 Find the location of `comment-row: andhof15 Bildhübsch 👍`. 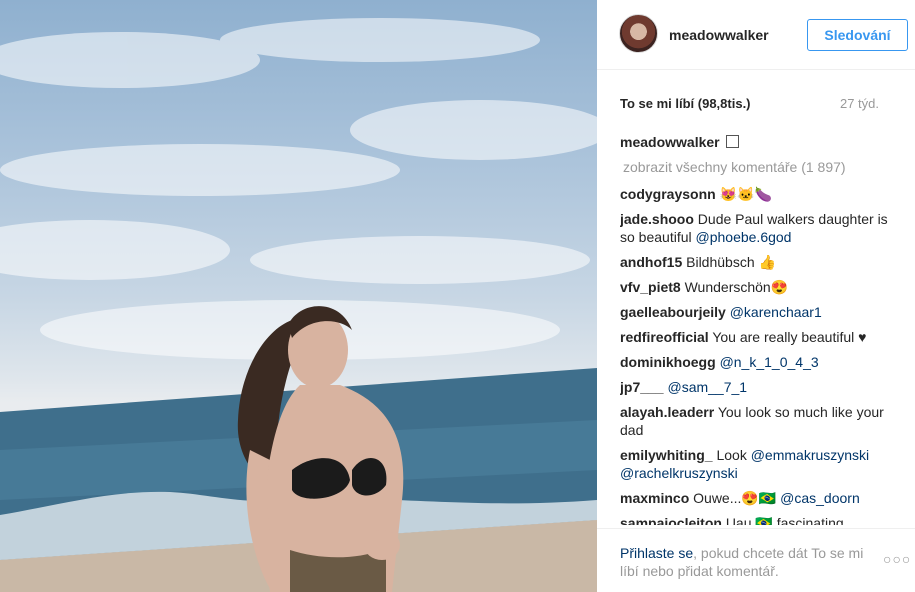

comment-row: andhof15 Bildhübsch 👍 is located at coordinates (757, 262).